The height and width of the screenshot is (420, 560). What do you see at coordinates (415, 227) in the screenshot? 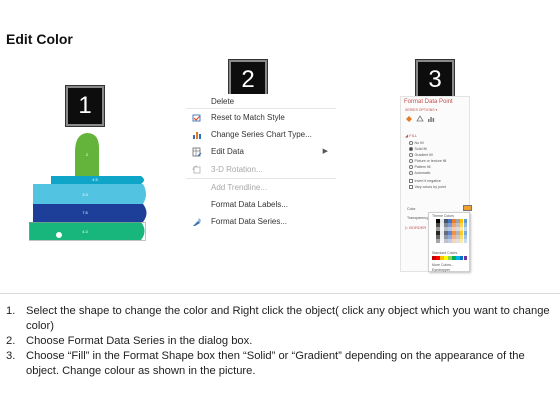
I see `border-section-header: ▷ BORDER` at bounding box center [415, 227].